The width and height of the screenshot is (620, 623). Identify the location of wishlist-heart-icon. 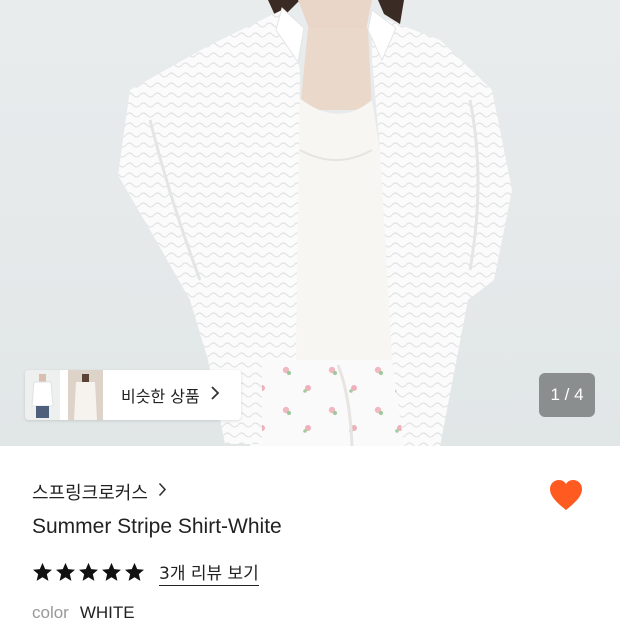
(566, 496).